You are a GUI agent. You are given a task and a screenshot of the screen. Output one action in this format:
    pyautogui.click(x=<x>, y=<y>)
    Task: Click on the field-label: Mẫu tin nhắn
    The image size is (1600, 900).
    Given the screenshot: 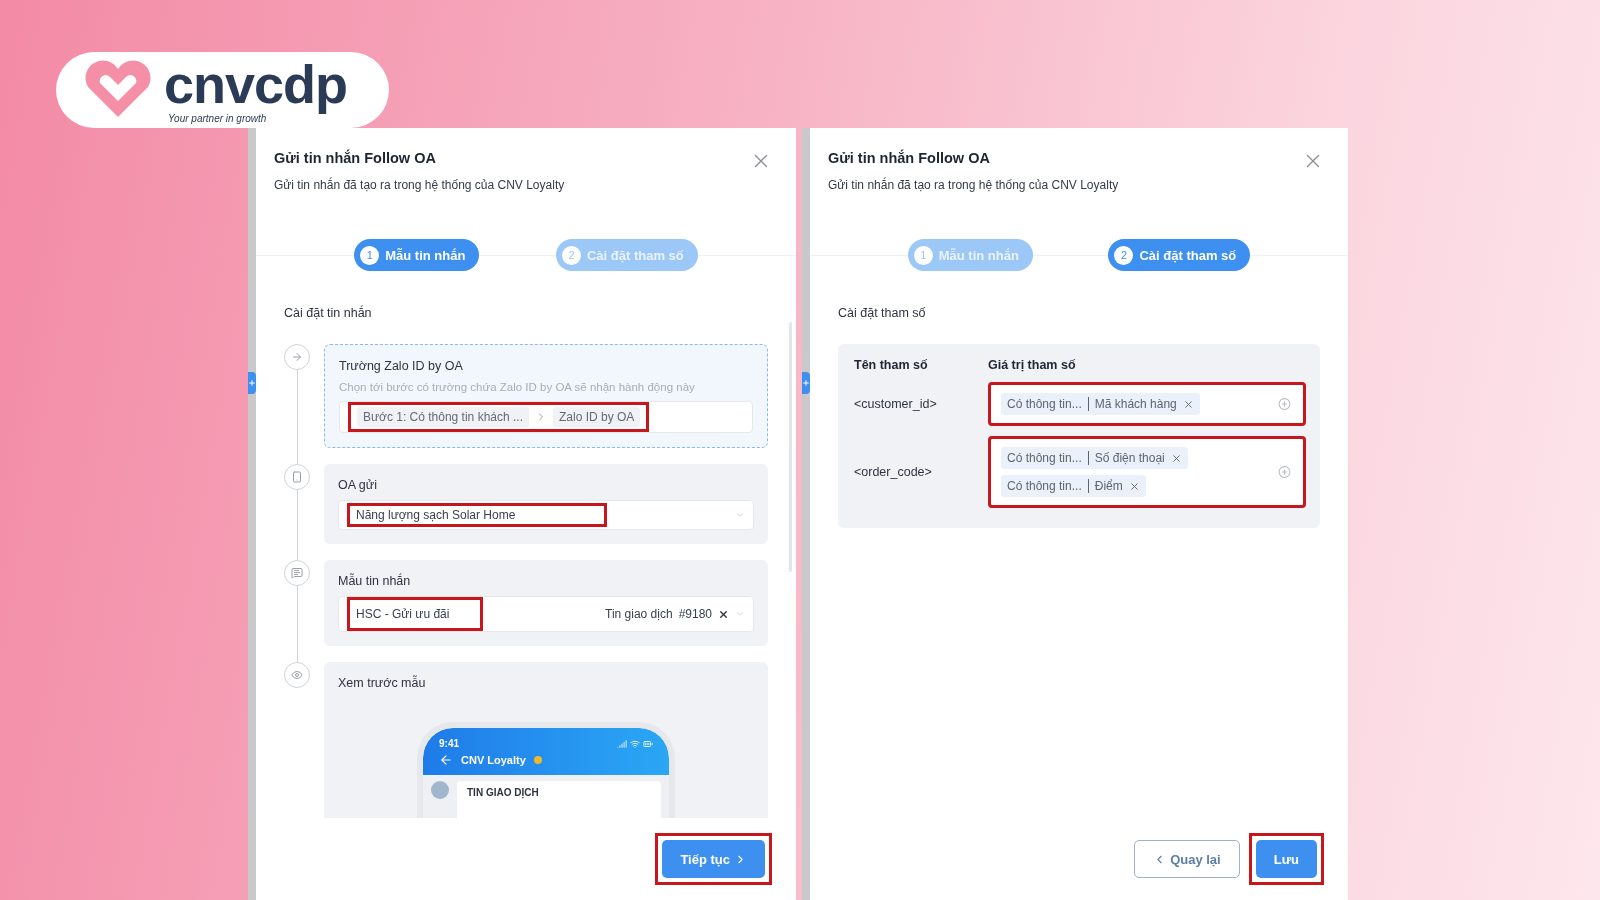 What is the action you would take?
    pyautogui.click(x=375, y=581)
    